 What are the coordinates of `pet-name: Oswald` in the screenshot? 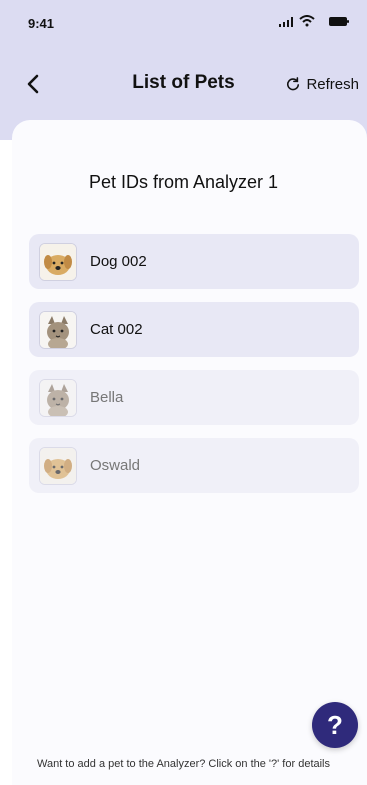 It's located at (115, 465).